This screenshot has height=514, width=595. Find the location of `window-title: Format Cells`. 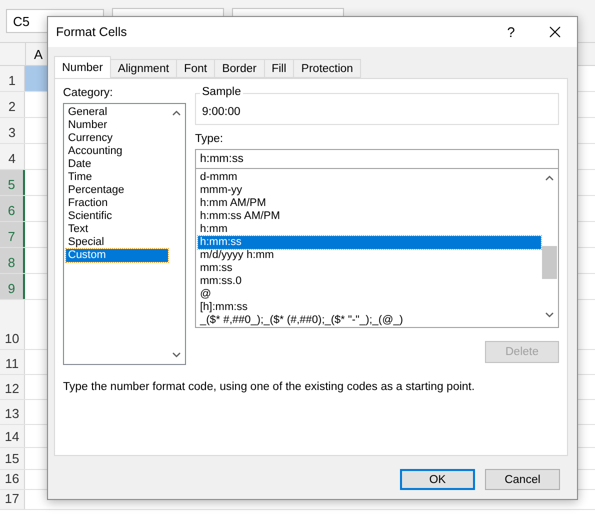

window-title: Format Cells is located at coordinates (92, 32).